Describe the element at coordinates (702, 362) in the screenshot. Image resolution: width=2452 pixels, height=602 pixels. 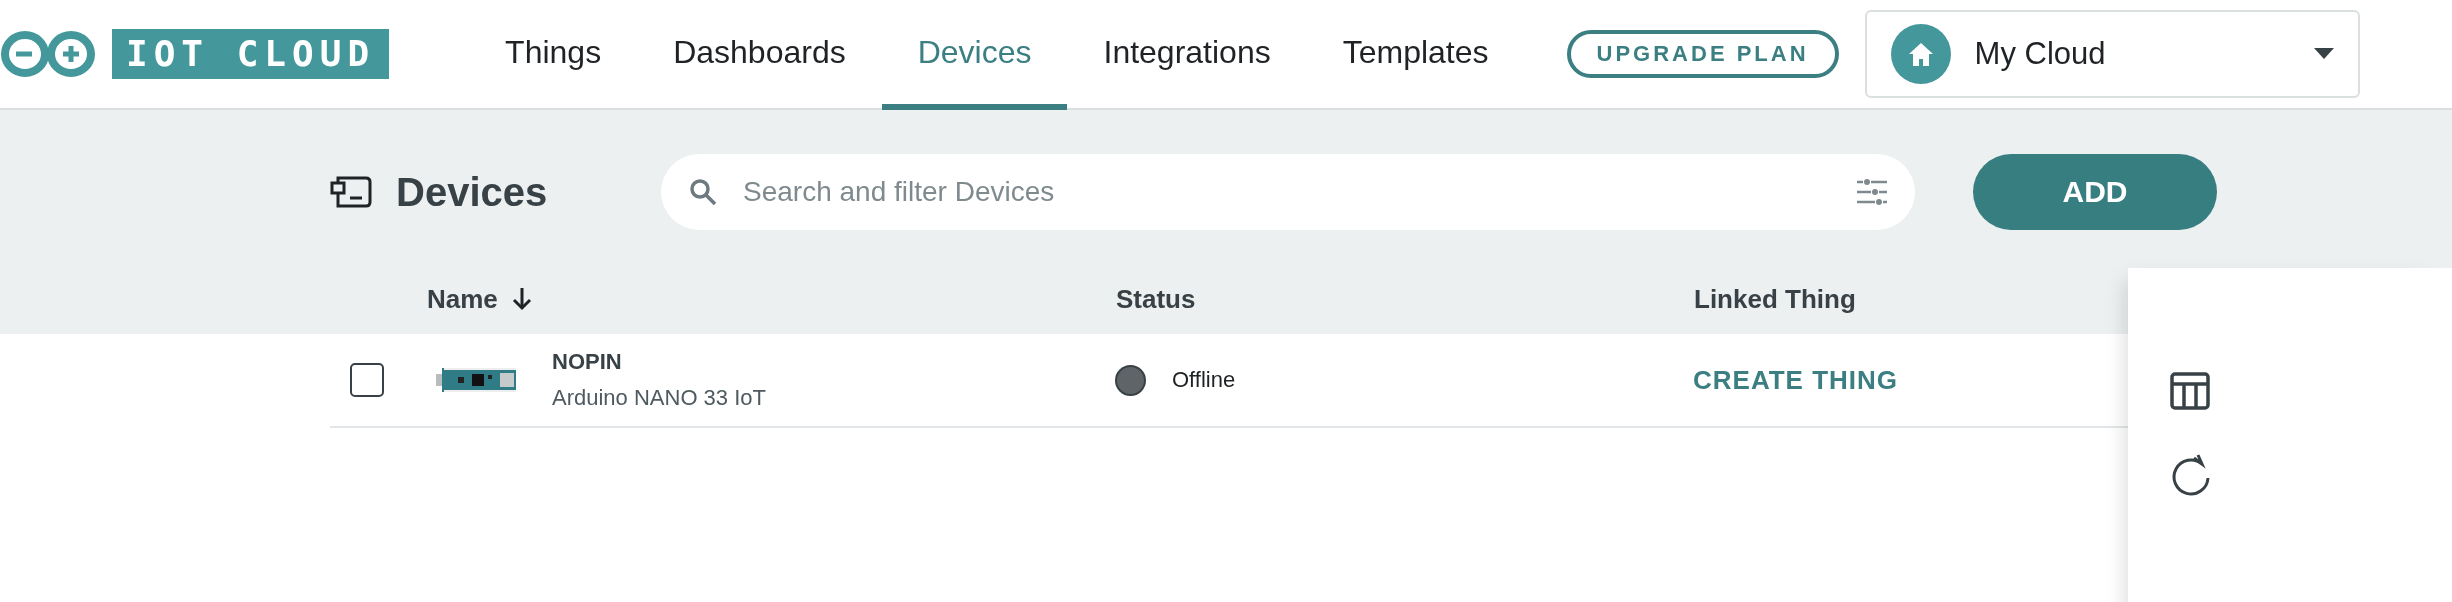
I see `device-name: NOPIN` at that location.